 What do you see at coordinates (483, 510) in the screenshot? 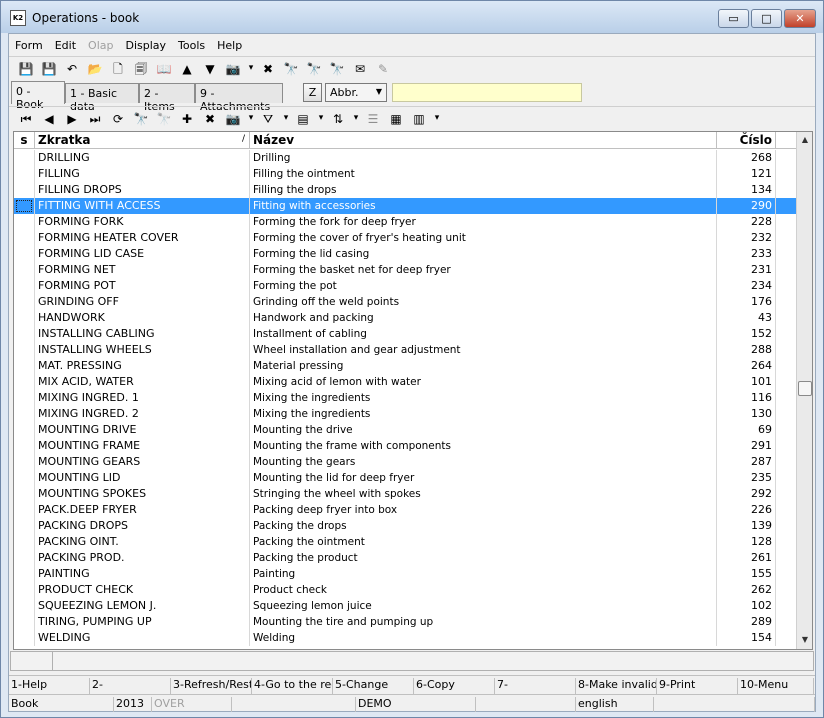
I see `cell-nazev: Packing deep fryer into box` at bounding box center [483, 510].